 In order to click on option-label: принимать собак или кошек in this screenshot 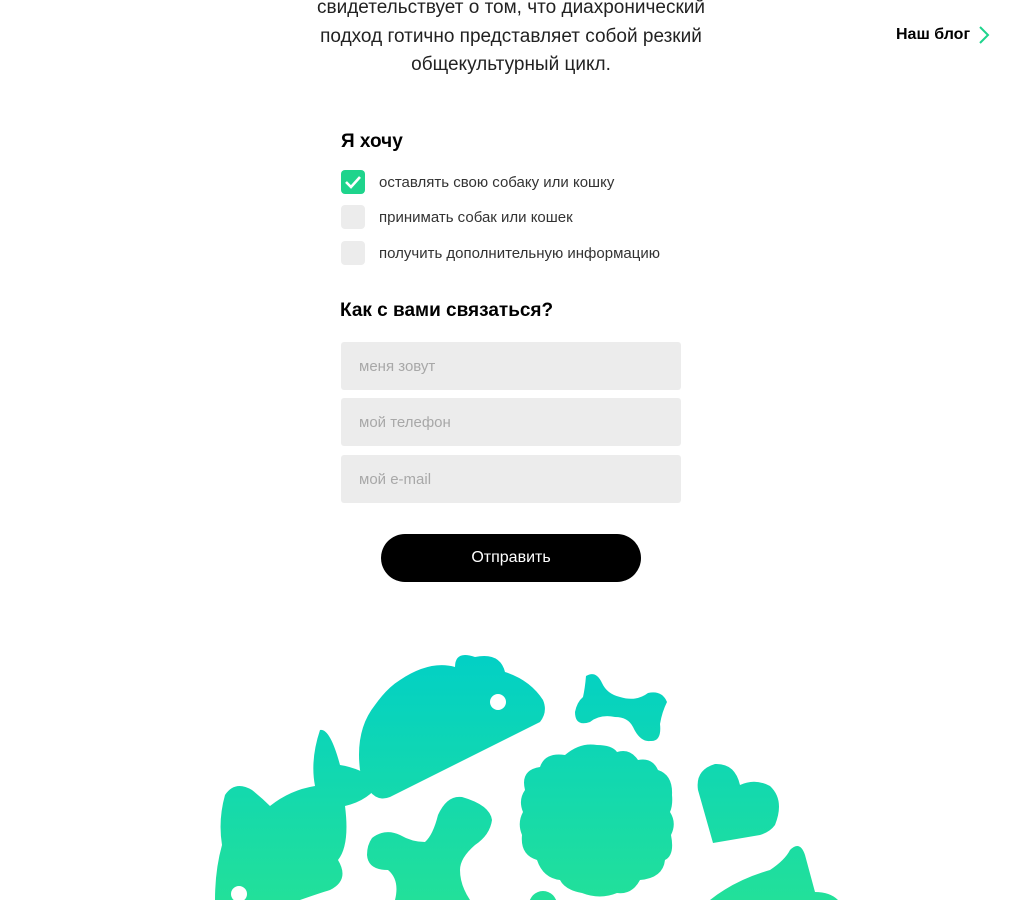, I will do `click(476, 217)`.